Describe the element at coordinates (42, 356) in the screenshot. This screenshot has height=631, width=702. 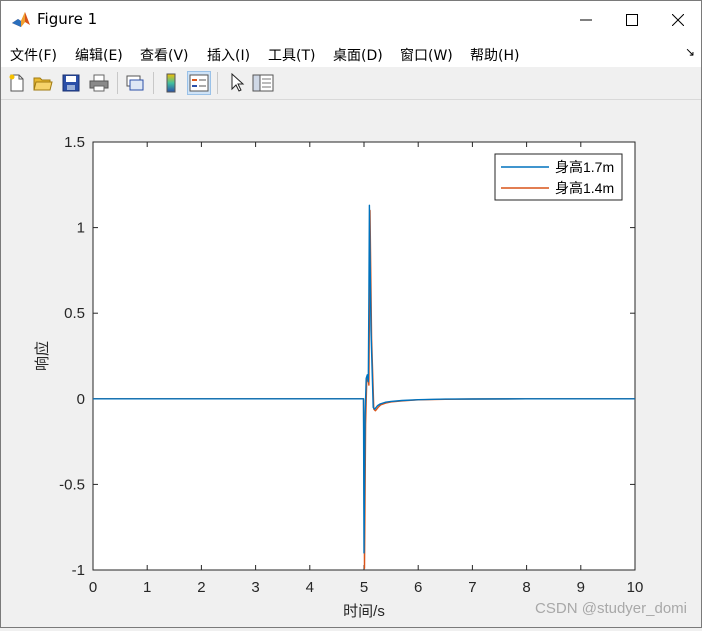
I see `y-axis-label: 响应` at that location.